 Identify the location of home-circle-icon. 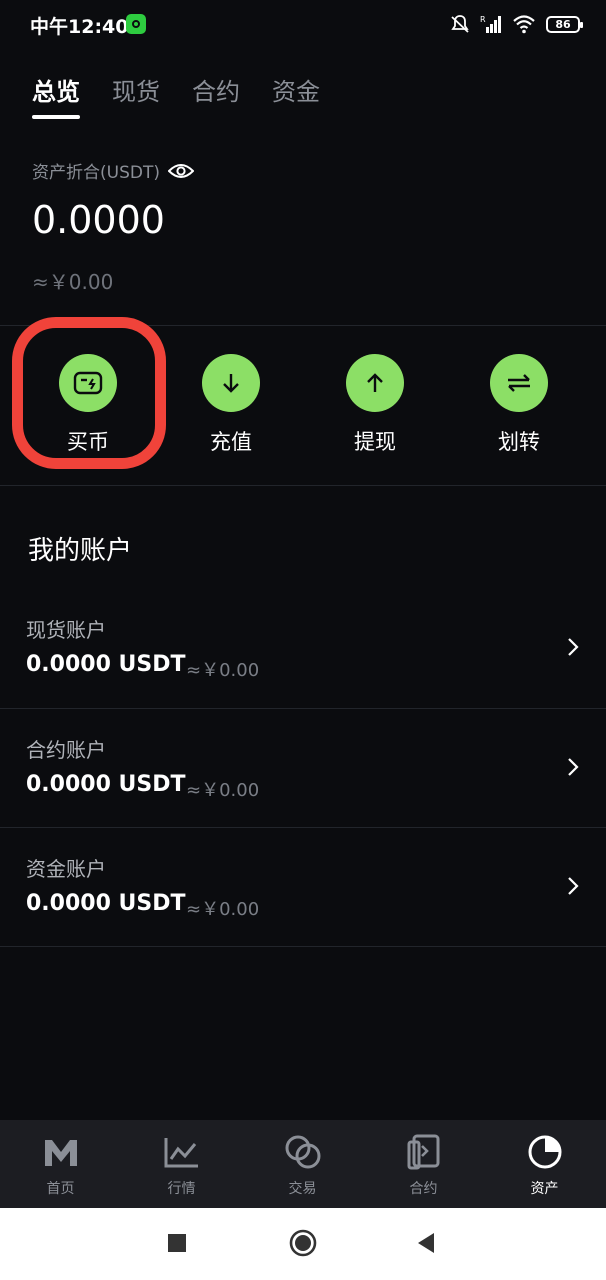
(303, 1243).